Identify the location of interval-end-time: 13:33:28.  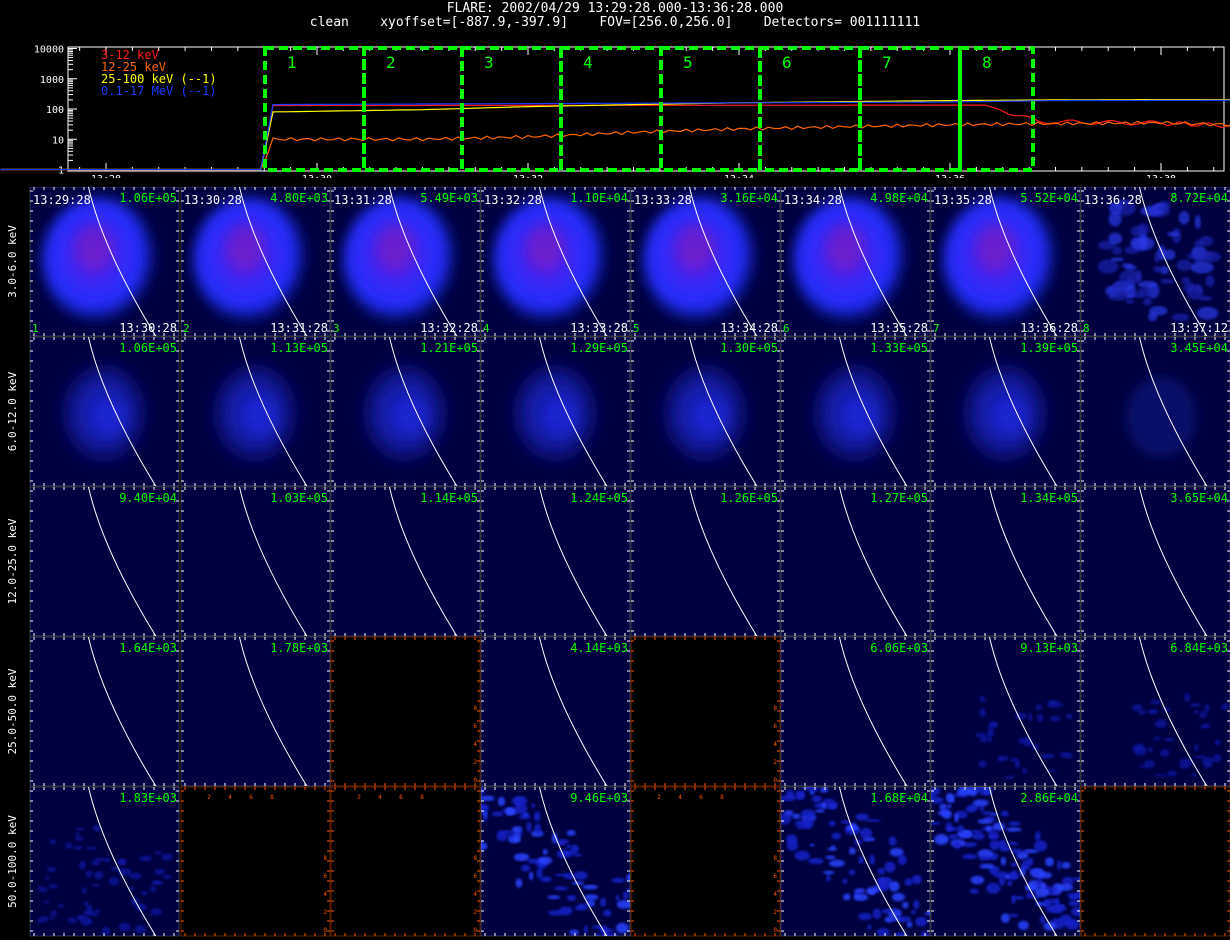
(599, 328).